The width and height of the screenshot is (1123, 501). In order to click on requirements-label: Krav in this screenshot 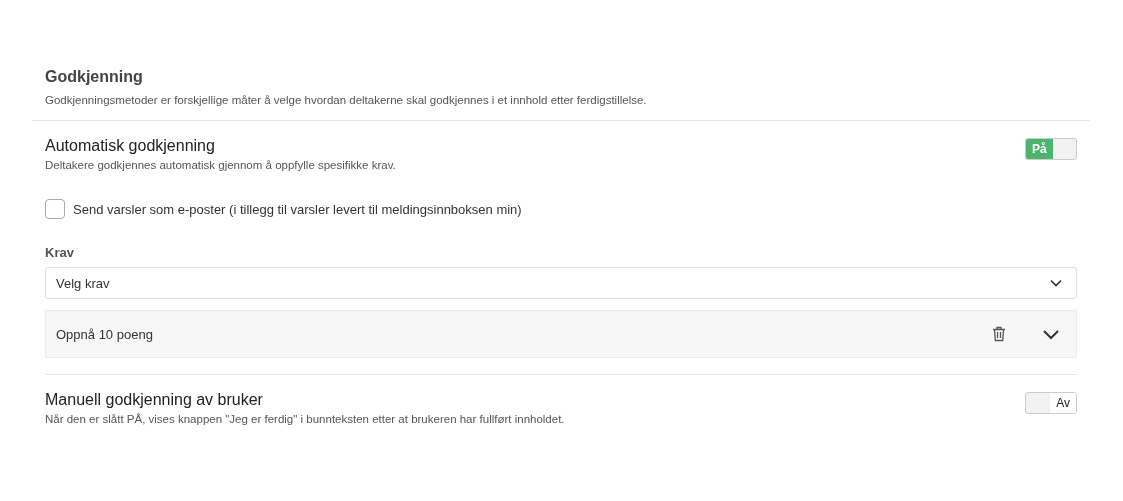, I will do `click(60, 252)`.